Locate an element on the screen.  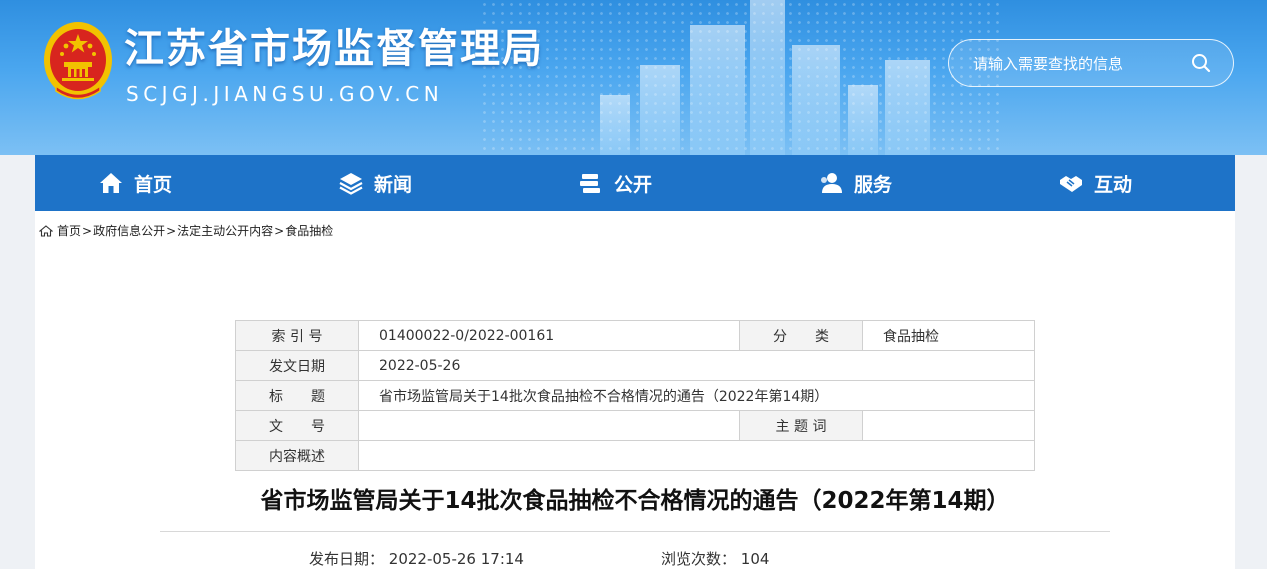
publish-date: 发布日期： 2022-05-26 17:14 is located at coordinates (416, 558).